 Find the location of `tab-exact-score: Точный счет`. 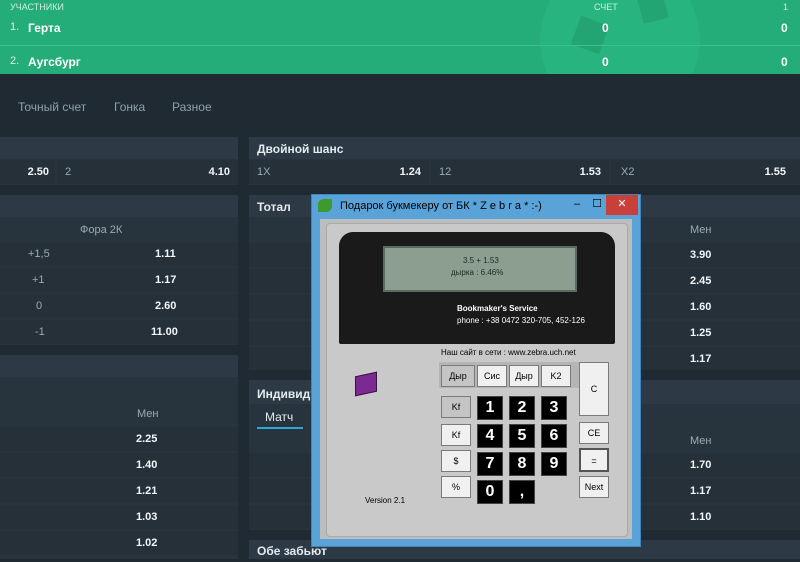

tab-exact-score: Точный счет is located at coordinates (52, 107).